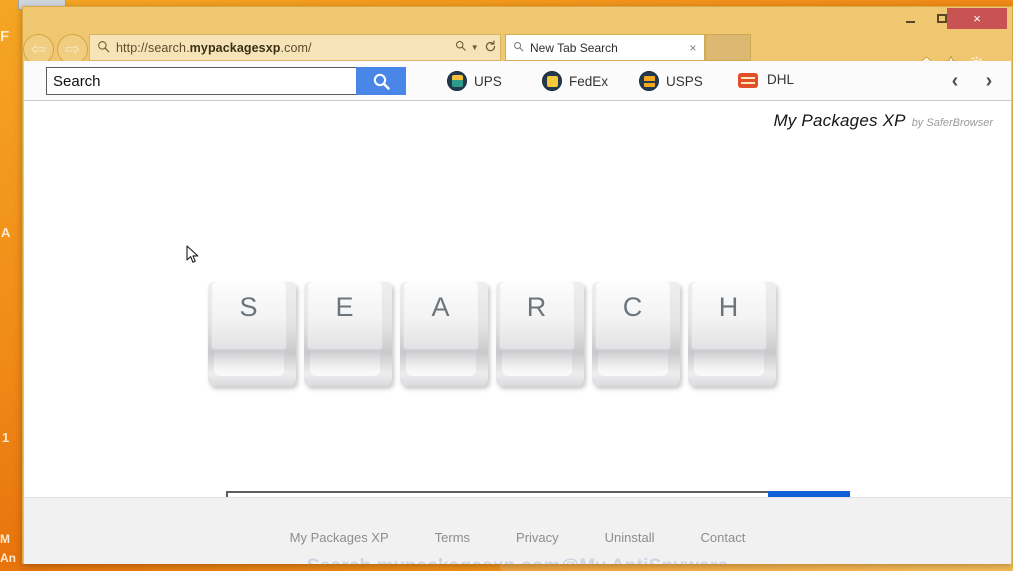 This screenshot has width=1013, height=571. Describe the element at coordinates (253, 332) in the screenshot. I see `keycap: S` at that location.